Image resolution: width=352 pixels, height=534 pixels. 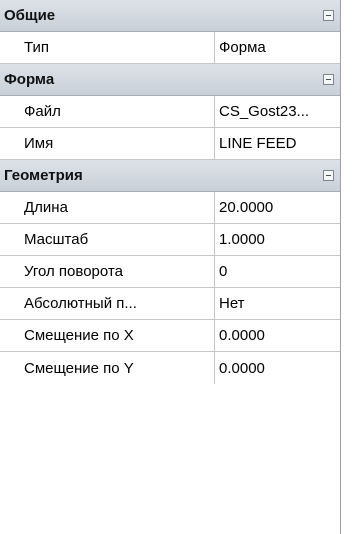 What do you see at coordinates (29, 79) in the screenshot?
I see `section-title: Форма` at bounding box center [29, 79].